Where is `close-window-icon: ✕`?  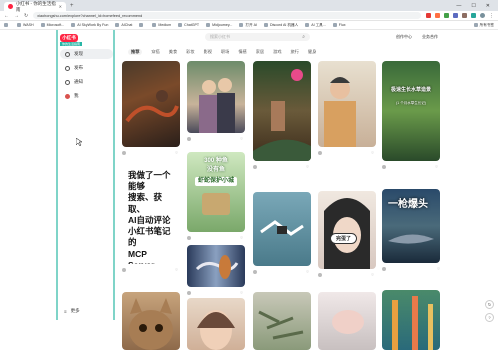 close-window-icon: ✕ is located at coordinates (488, 6).